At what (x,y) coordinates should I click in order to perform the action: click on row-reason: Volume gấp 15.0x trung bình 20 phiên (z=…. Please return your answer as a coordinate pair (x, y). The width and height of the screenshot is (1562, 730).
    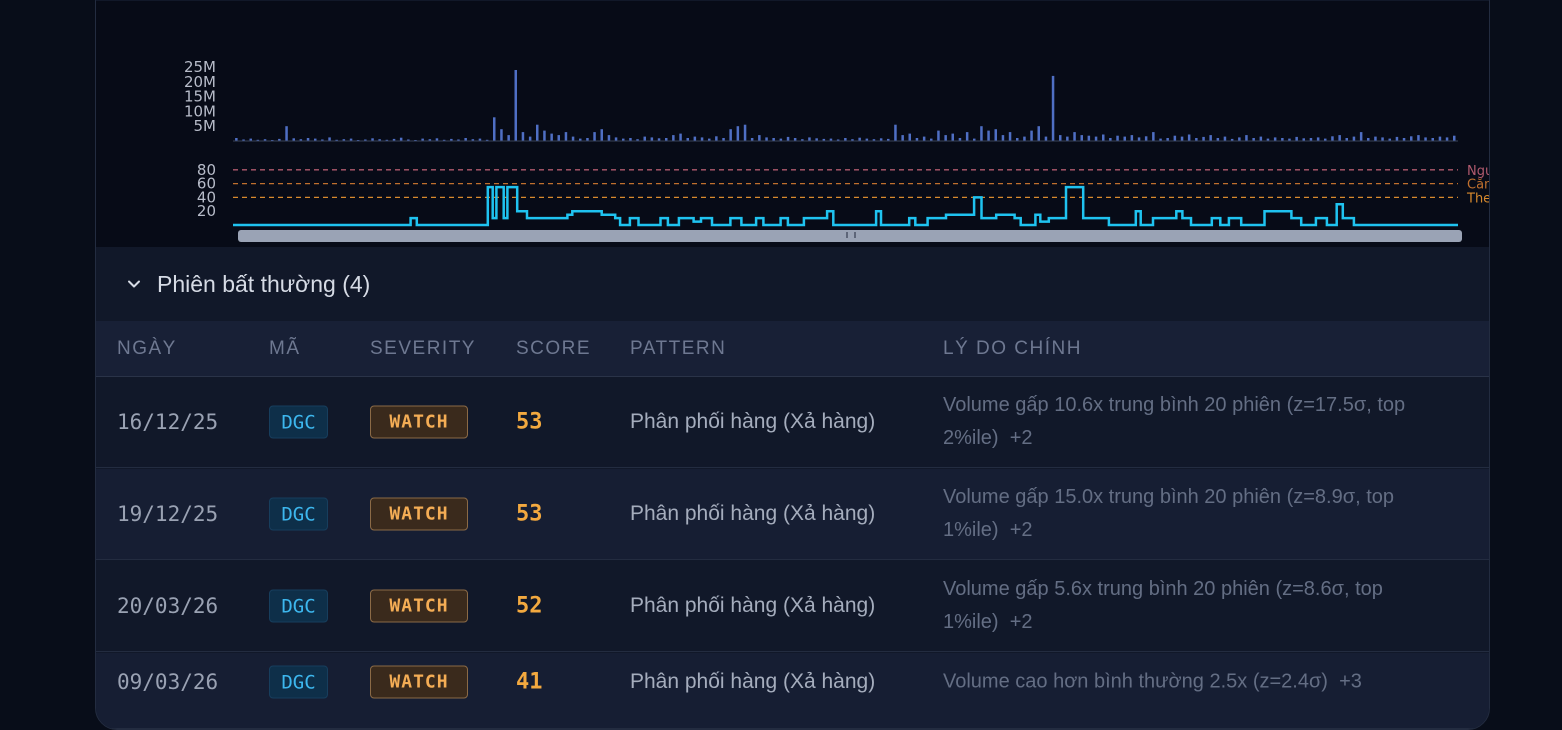
    Looking at the image, I should click on (1208, 514).